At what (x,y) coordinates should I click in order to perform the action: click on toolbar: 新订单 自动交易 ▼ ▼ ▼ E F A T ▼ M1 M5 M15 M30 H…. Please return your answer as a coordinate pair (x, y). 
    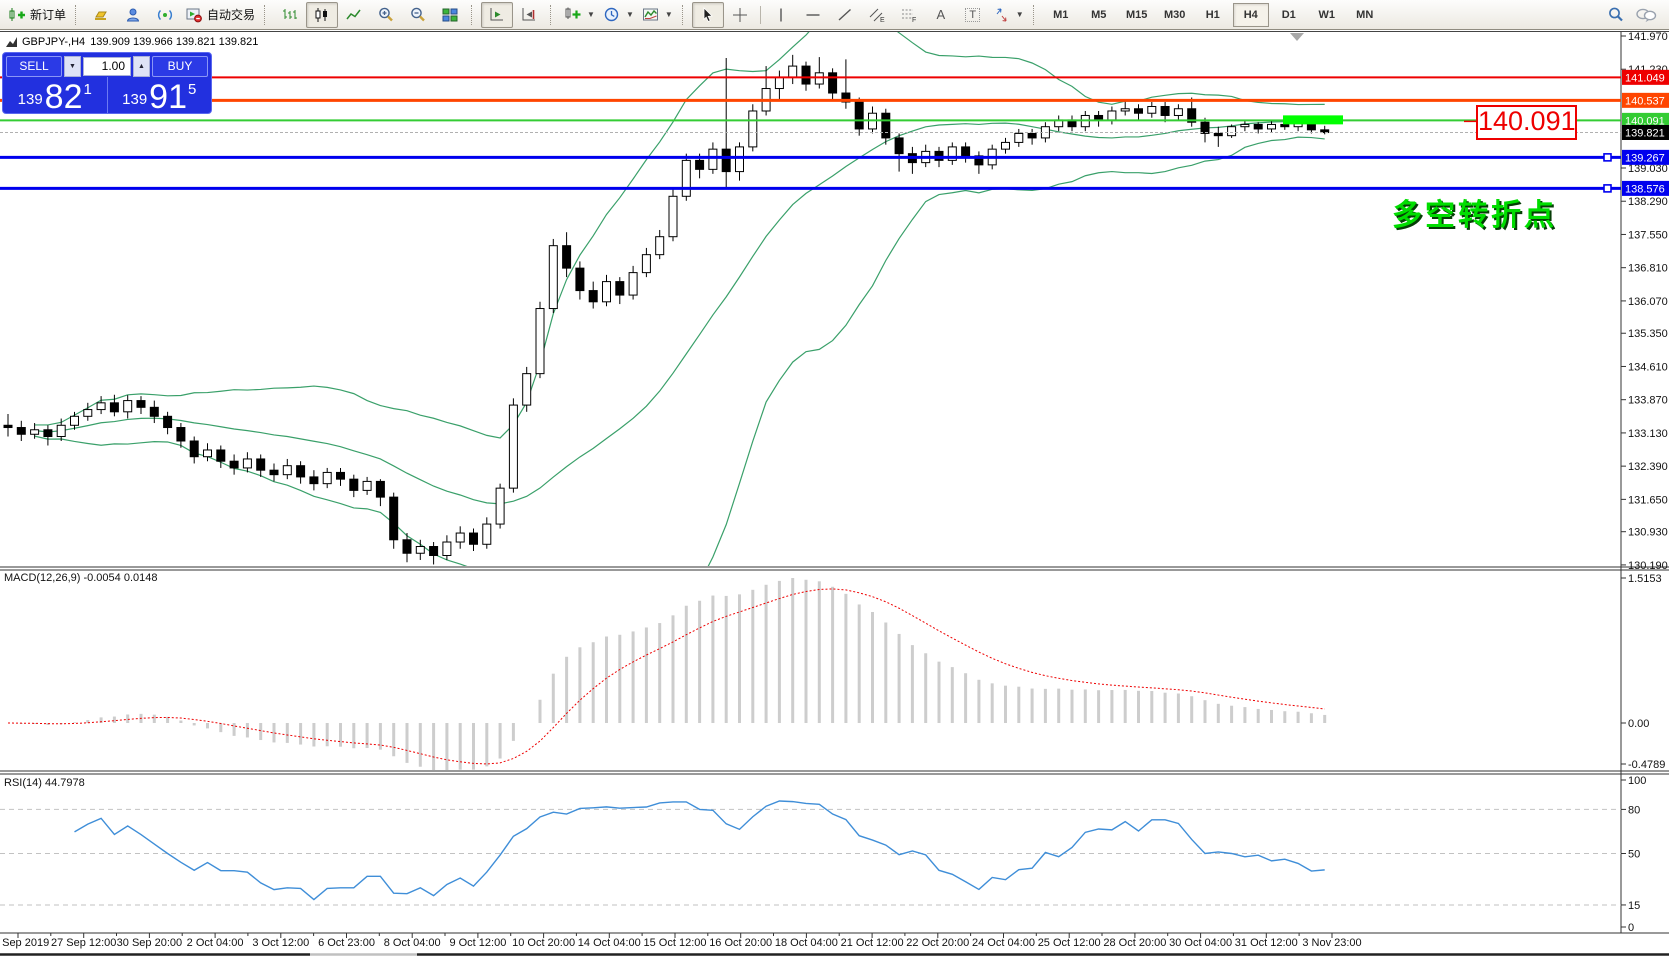
    Looking at the image, I should click on (834, 15).